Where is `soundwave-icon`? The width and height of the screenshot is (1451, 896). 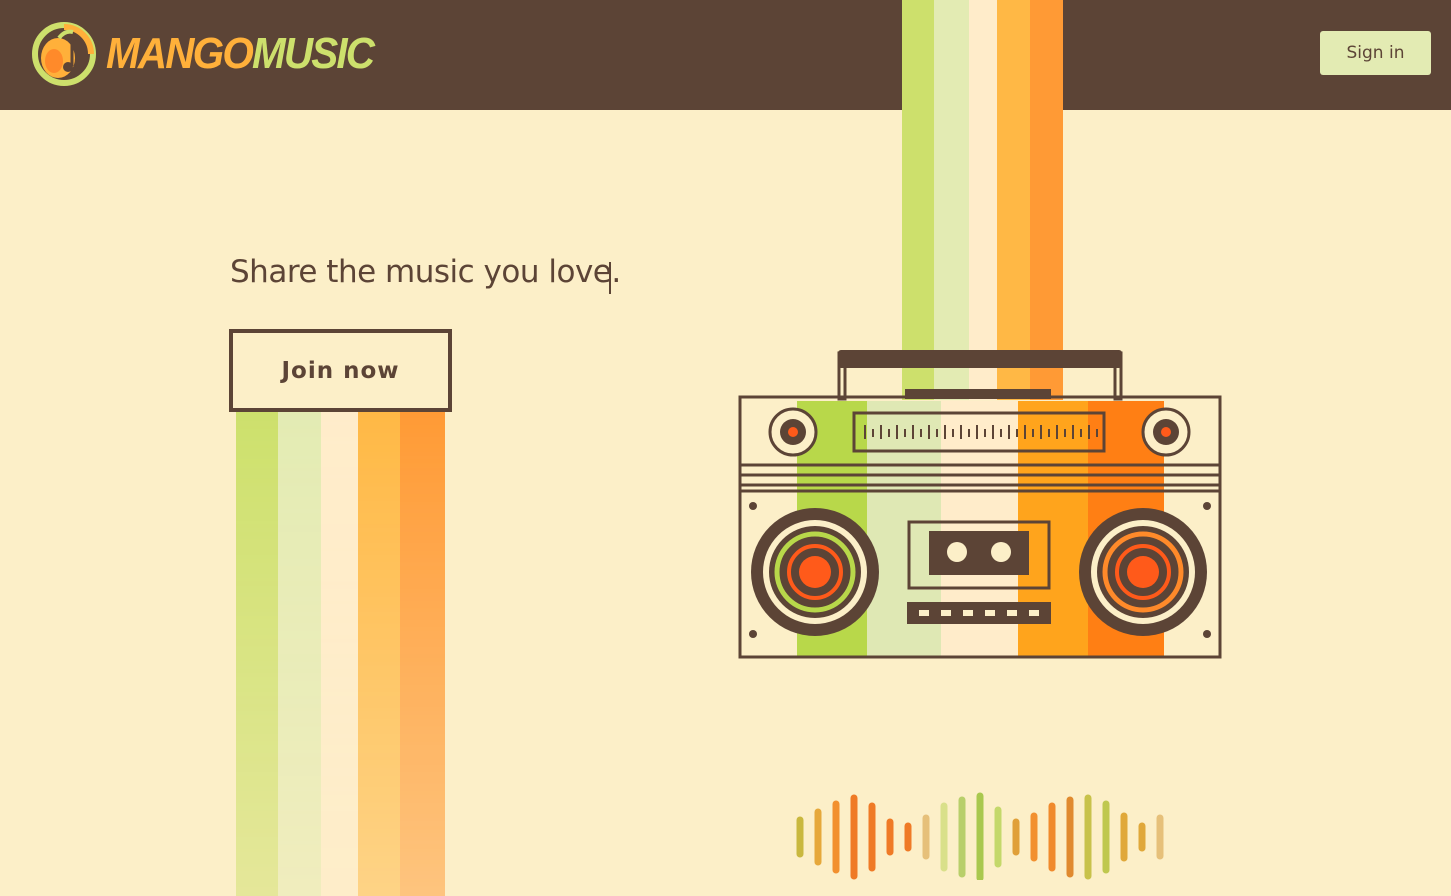 soundwave-icon is located at coordinates (980, 836).